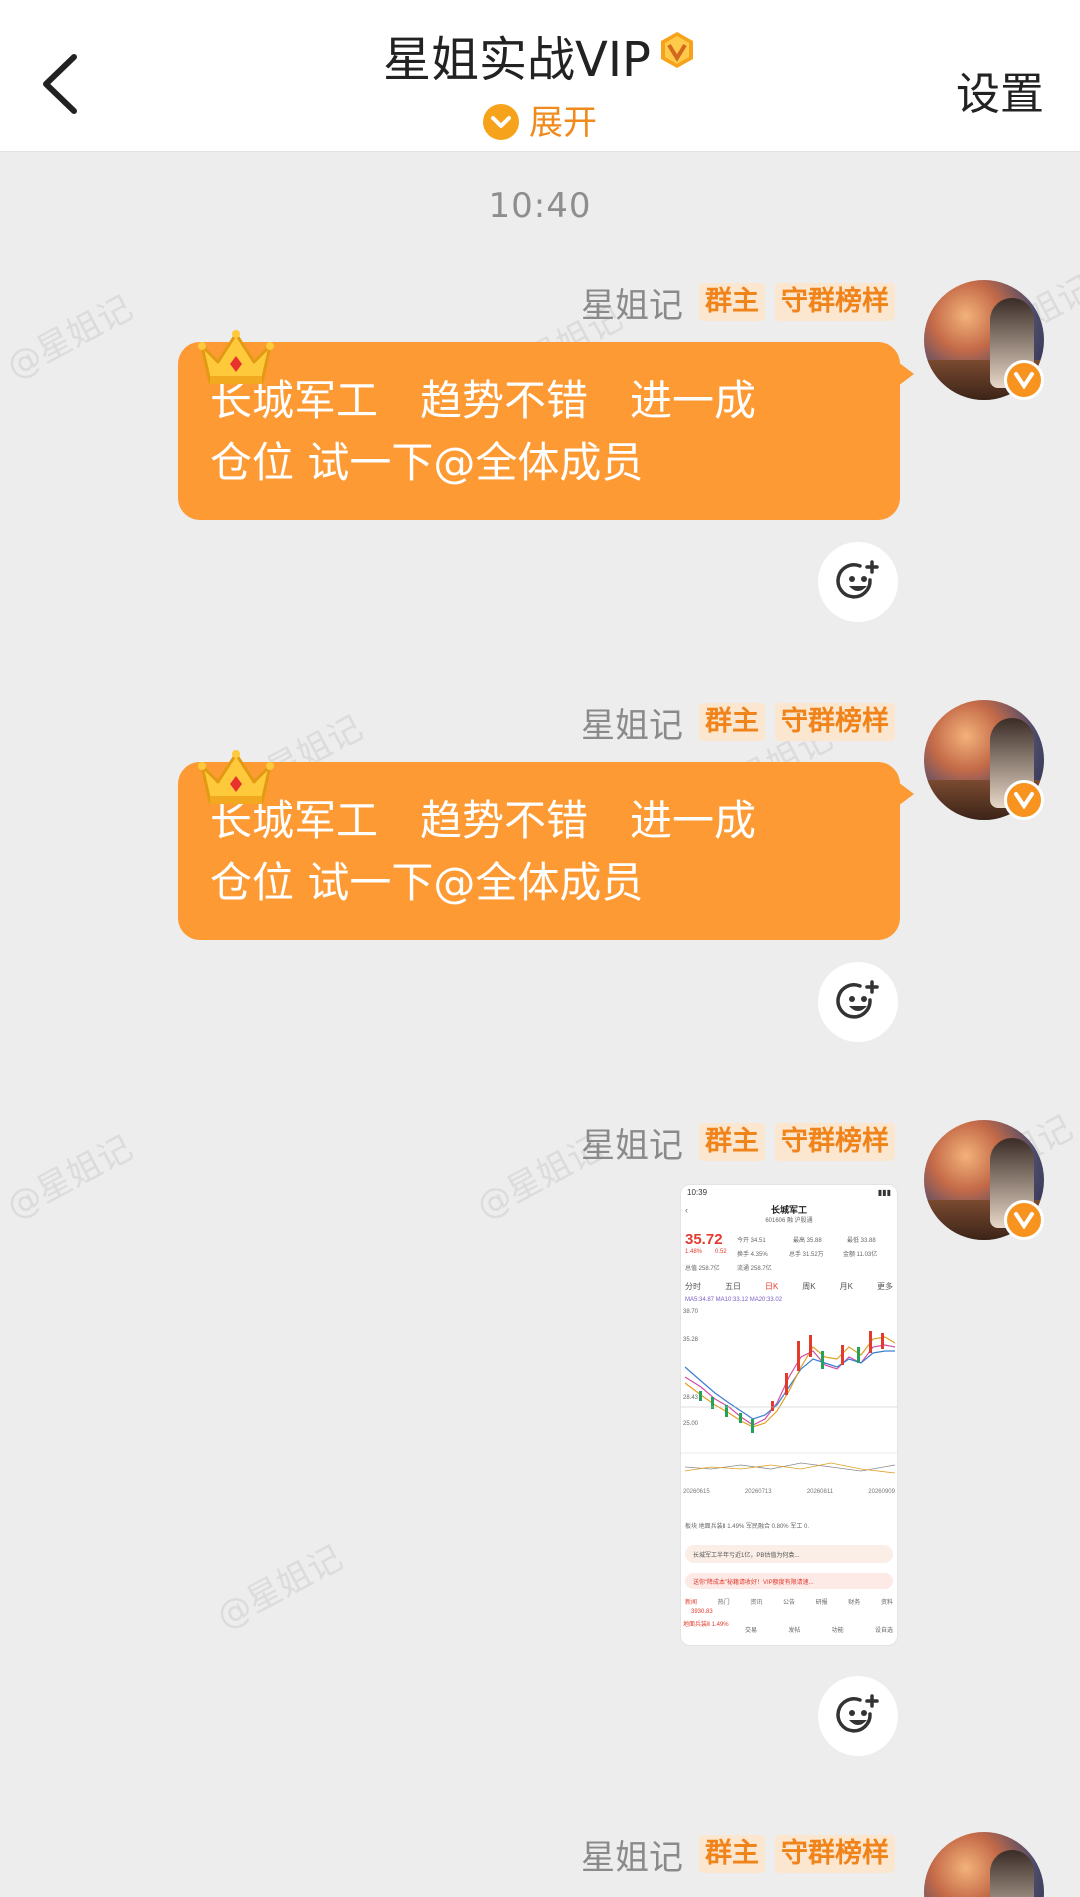 This screenshot has width=1080, height=1897. What do you see at coordinates (752, 1255) in the screenshot?
I see `turnover-value: 换手 4.35%` at bounding box center [752, 1255].